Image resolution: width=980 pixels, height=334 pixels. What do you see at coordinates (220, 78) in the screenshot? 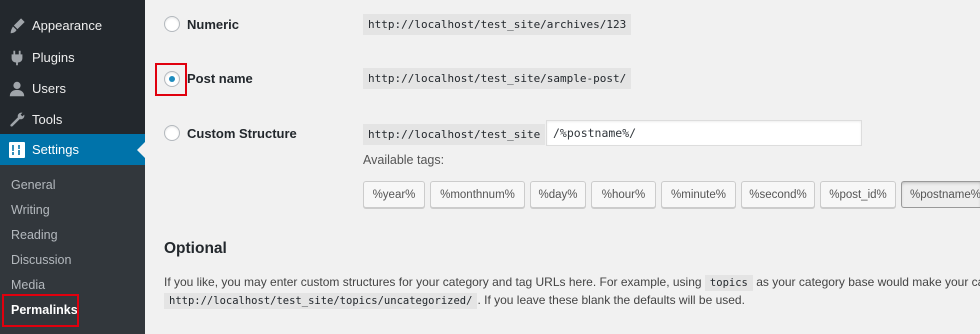
I see `post-name-label: Post name` at bounding box center [220, 78].